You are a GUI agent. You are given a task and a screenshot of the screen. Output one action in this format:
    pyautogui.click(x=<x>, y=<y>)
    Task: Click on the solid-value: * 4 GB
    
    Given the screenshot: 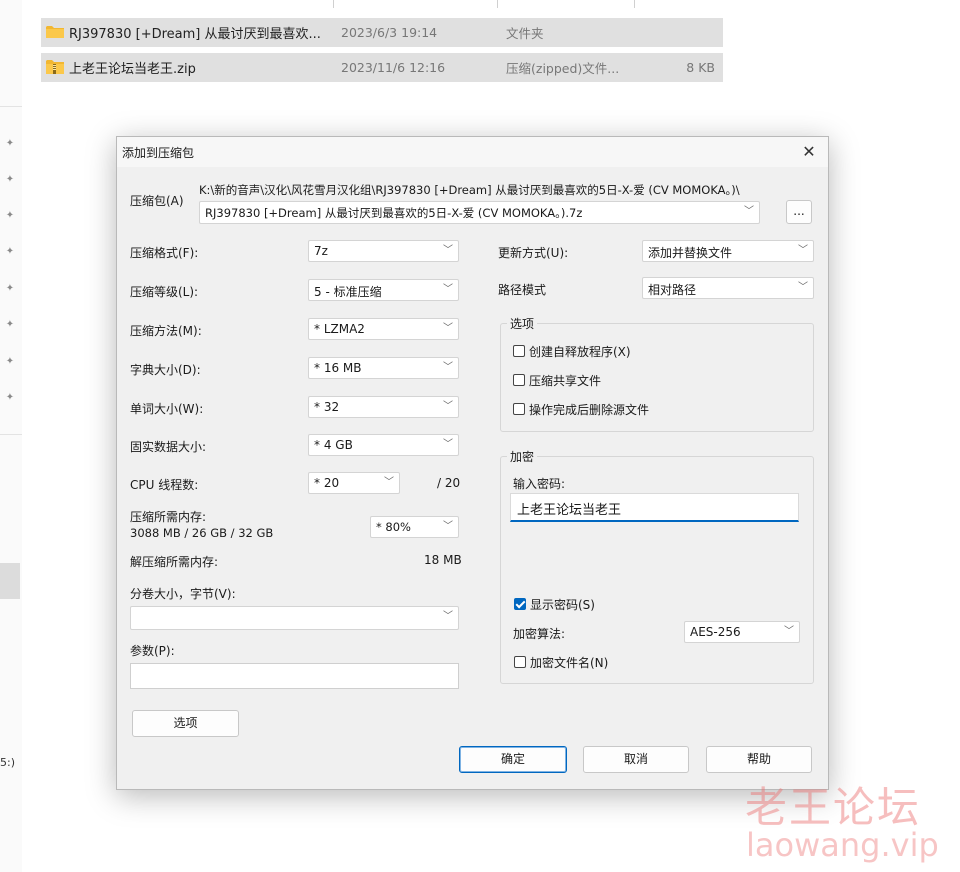 What is the action you would take?
    pyautogui.click(x=333, y=445)
    